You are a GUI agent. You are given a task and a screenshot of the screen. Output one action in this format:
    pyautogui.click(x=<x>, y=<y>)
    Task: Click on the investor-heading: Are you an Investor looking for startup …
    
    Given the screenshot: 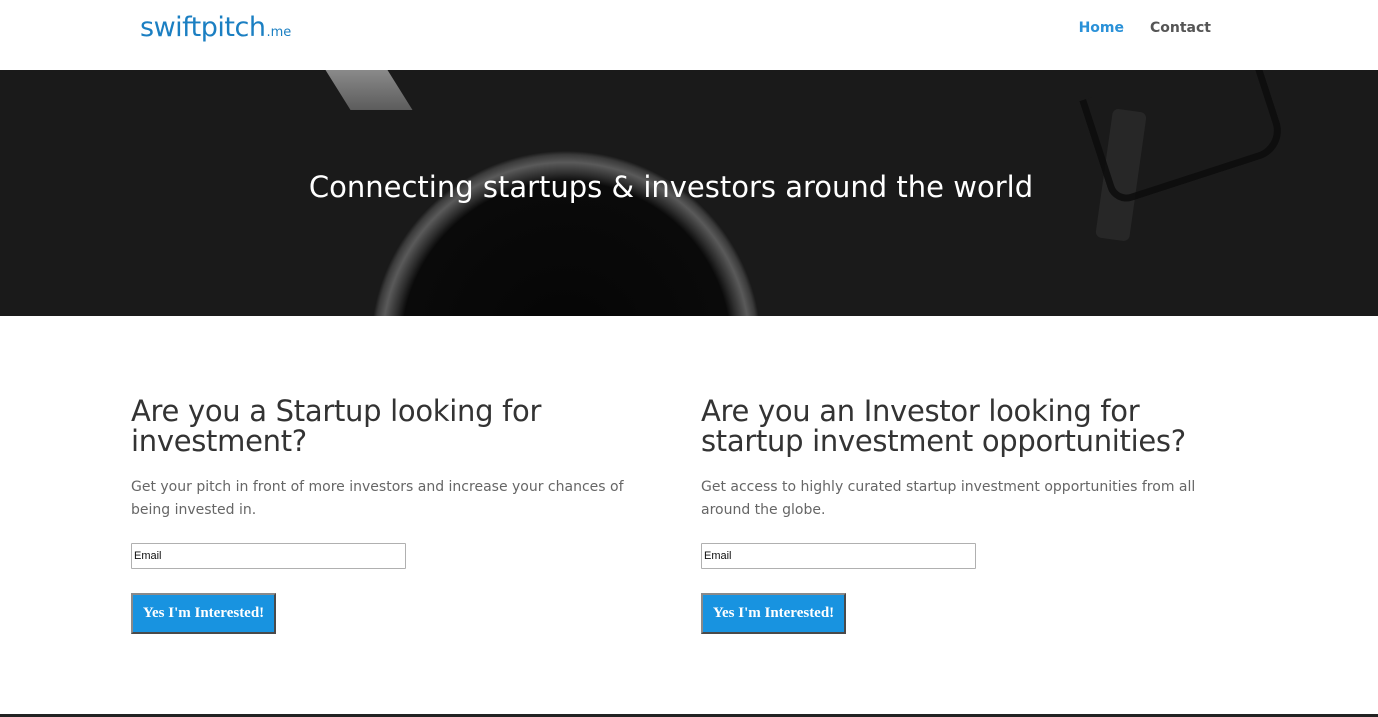 What is the action you would take?
    pyautogui.click(x=943, y=426)
    